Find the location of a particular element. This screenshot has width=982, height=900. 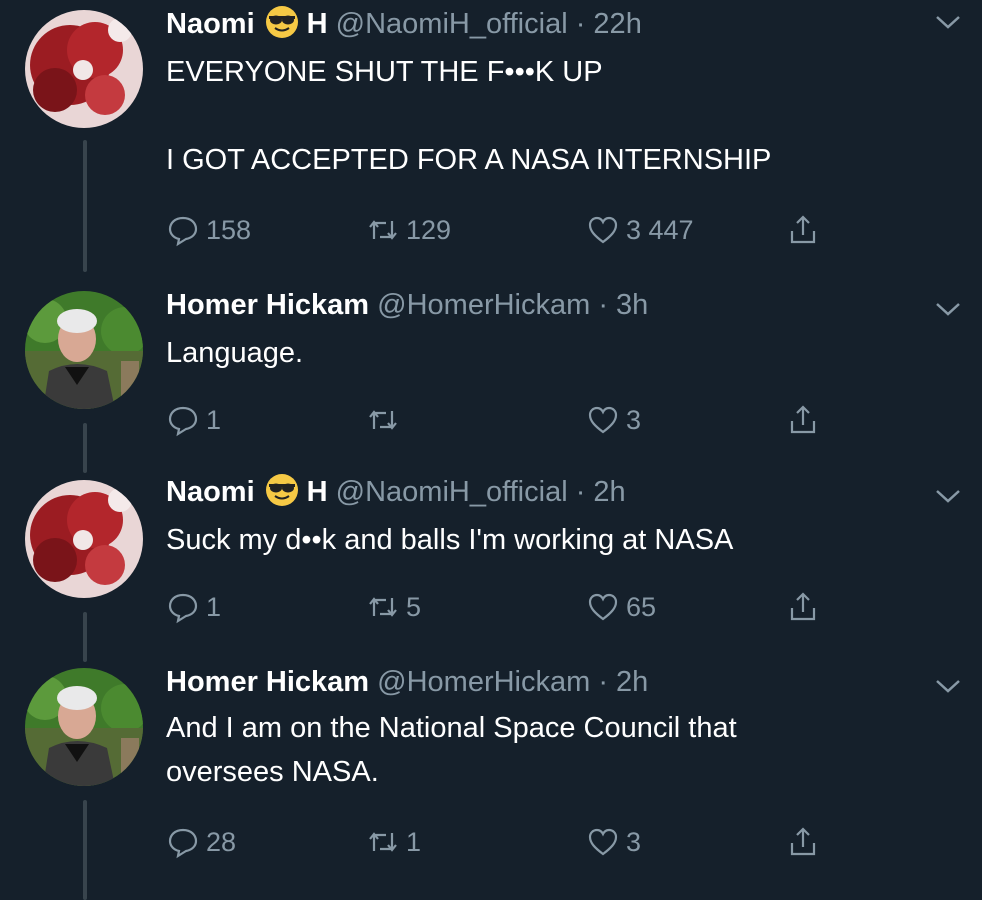

retweet-button: 1 is located at coordinates (393, 842).